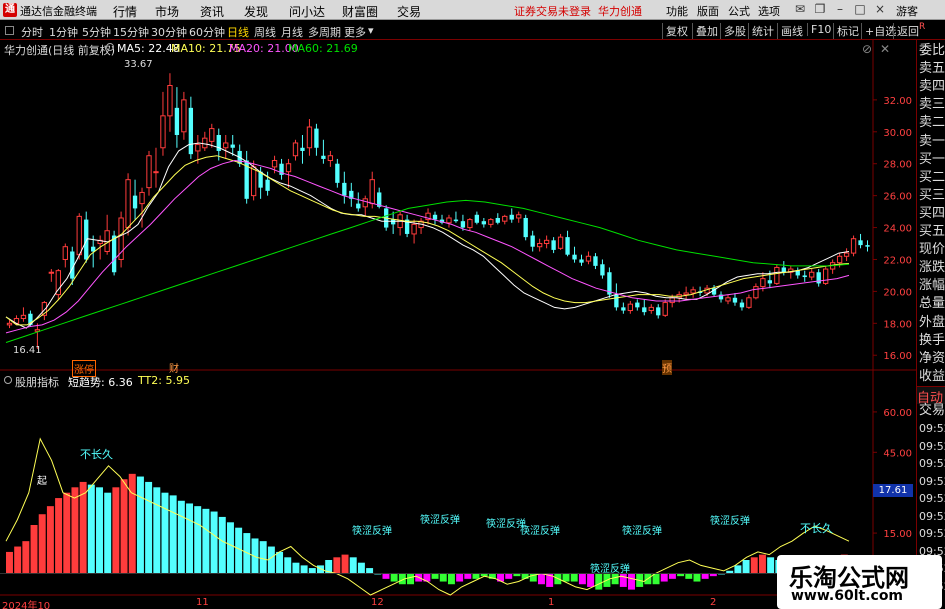 The image size is (945, 609). Describe the element at coordinates (667, 367) in the screenshot. I see `forecast-marker: 预` at that location.